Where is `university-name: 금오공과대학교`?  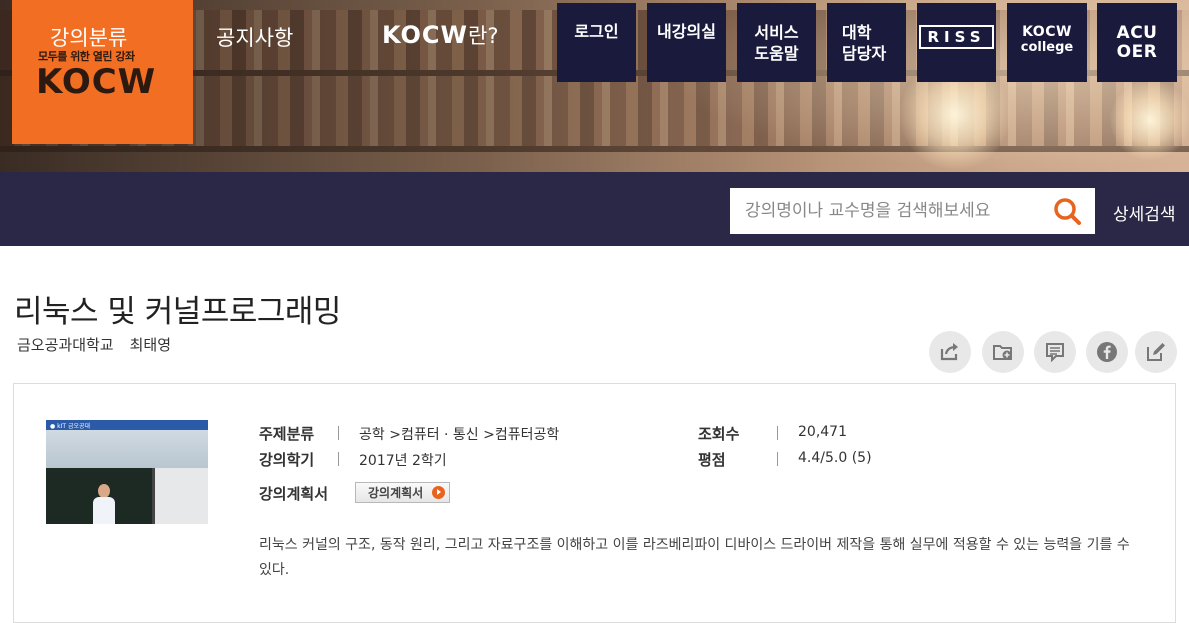 university-name: 금오공과대학교 is located at coordinates (65, 345).